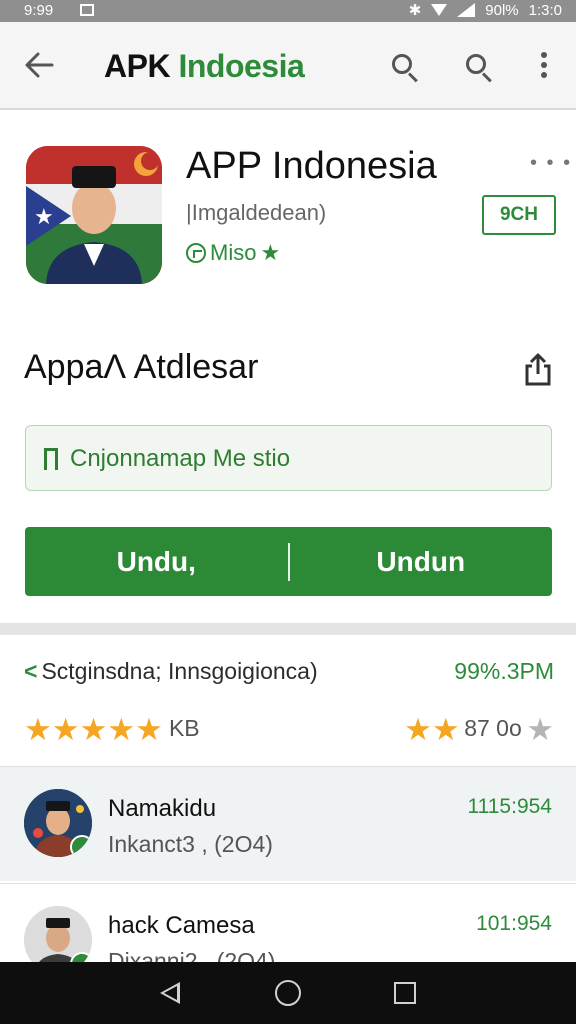 The height and width of the screenshot is (1024, 576). Describe the element at coordinates (551, 163) in the screenshot. I see `more-dots-icon: • • •` at that location.